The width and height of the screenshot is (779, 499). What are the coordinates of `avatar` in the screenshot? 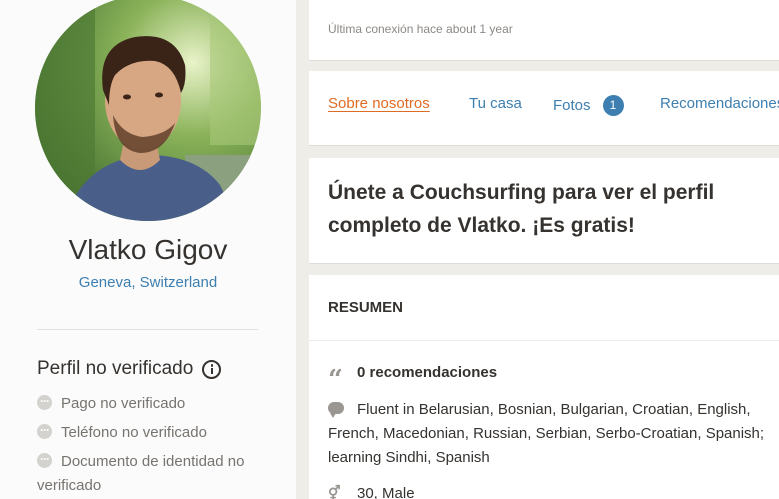 It's located at (148, 110).